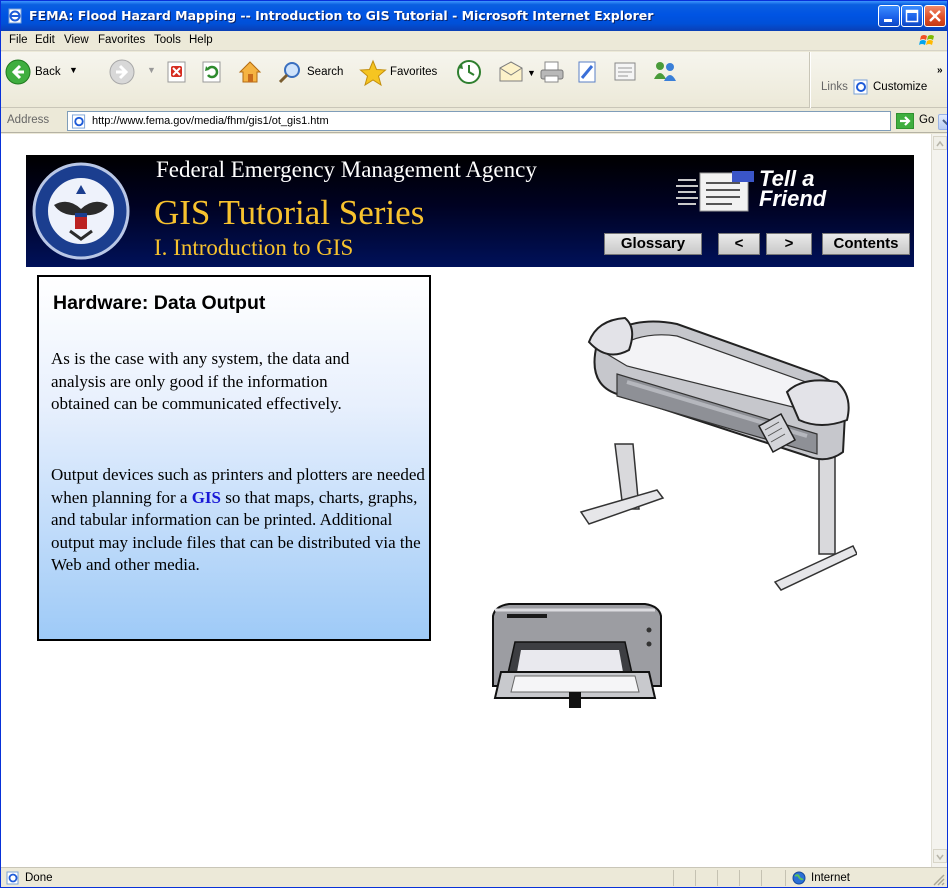 This screenshot has width=948, height=888. I want to click on scroll-up-button, so click(940, 143).